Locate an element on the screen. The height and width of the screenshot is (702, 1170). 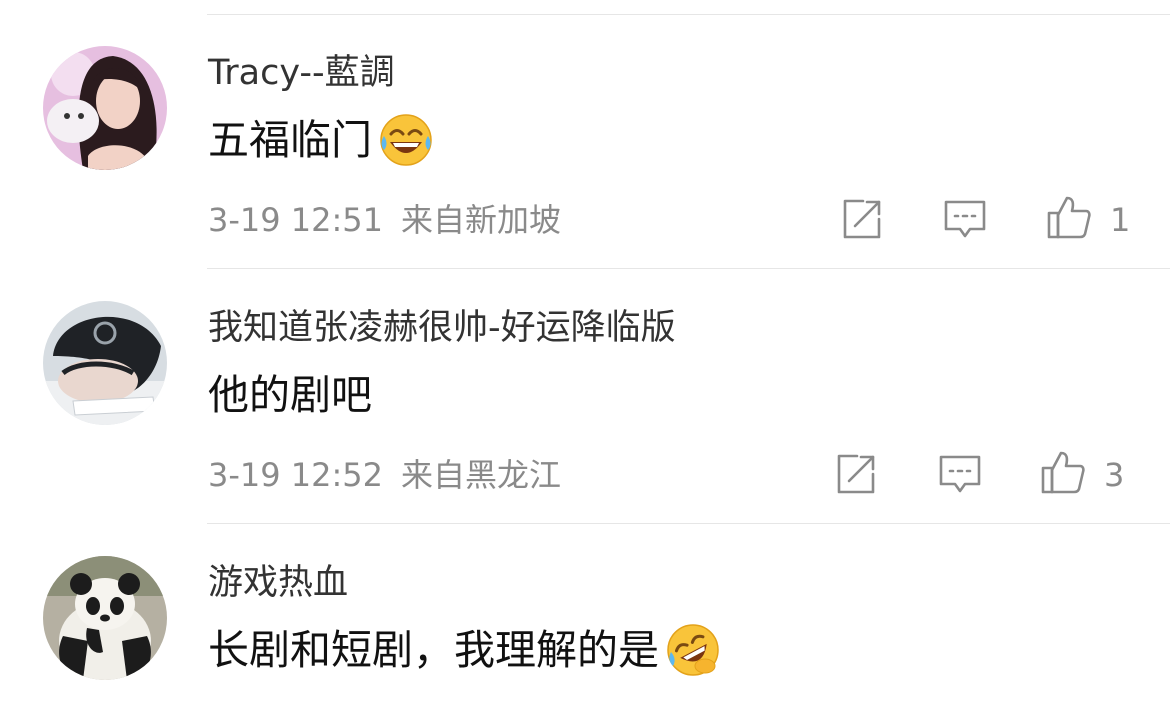
username: 我知道张凌赫很帅-好运降临版 is located at coordinates (442, 328).